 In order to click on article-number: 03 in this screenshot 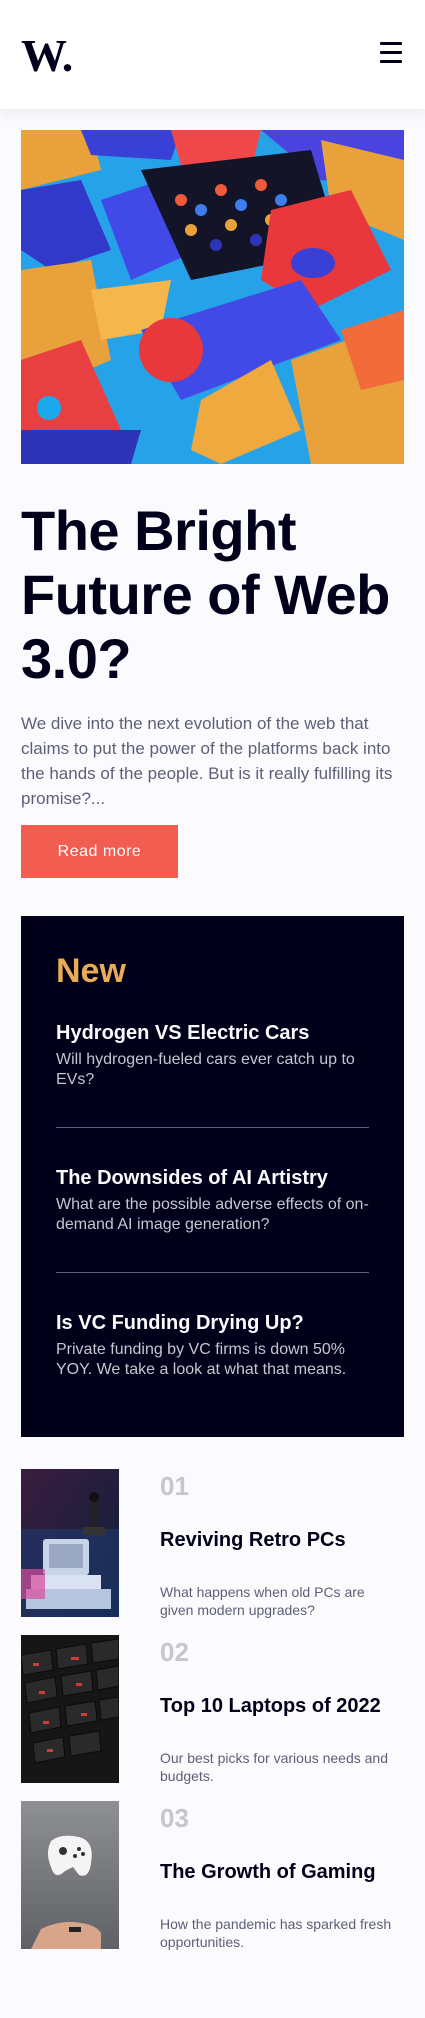, I will do `click(174, 1818)`.